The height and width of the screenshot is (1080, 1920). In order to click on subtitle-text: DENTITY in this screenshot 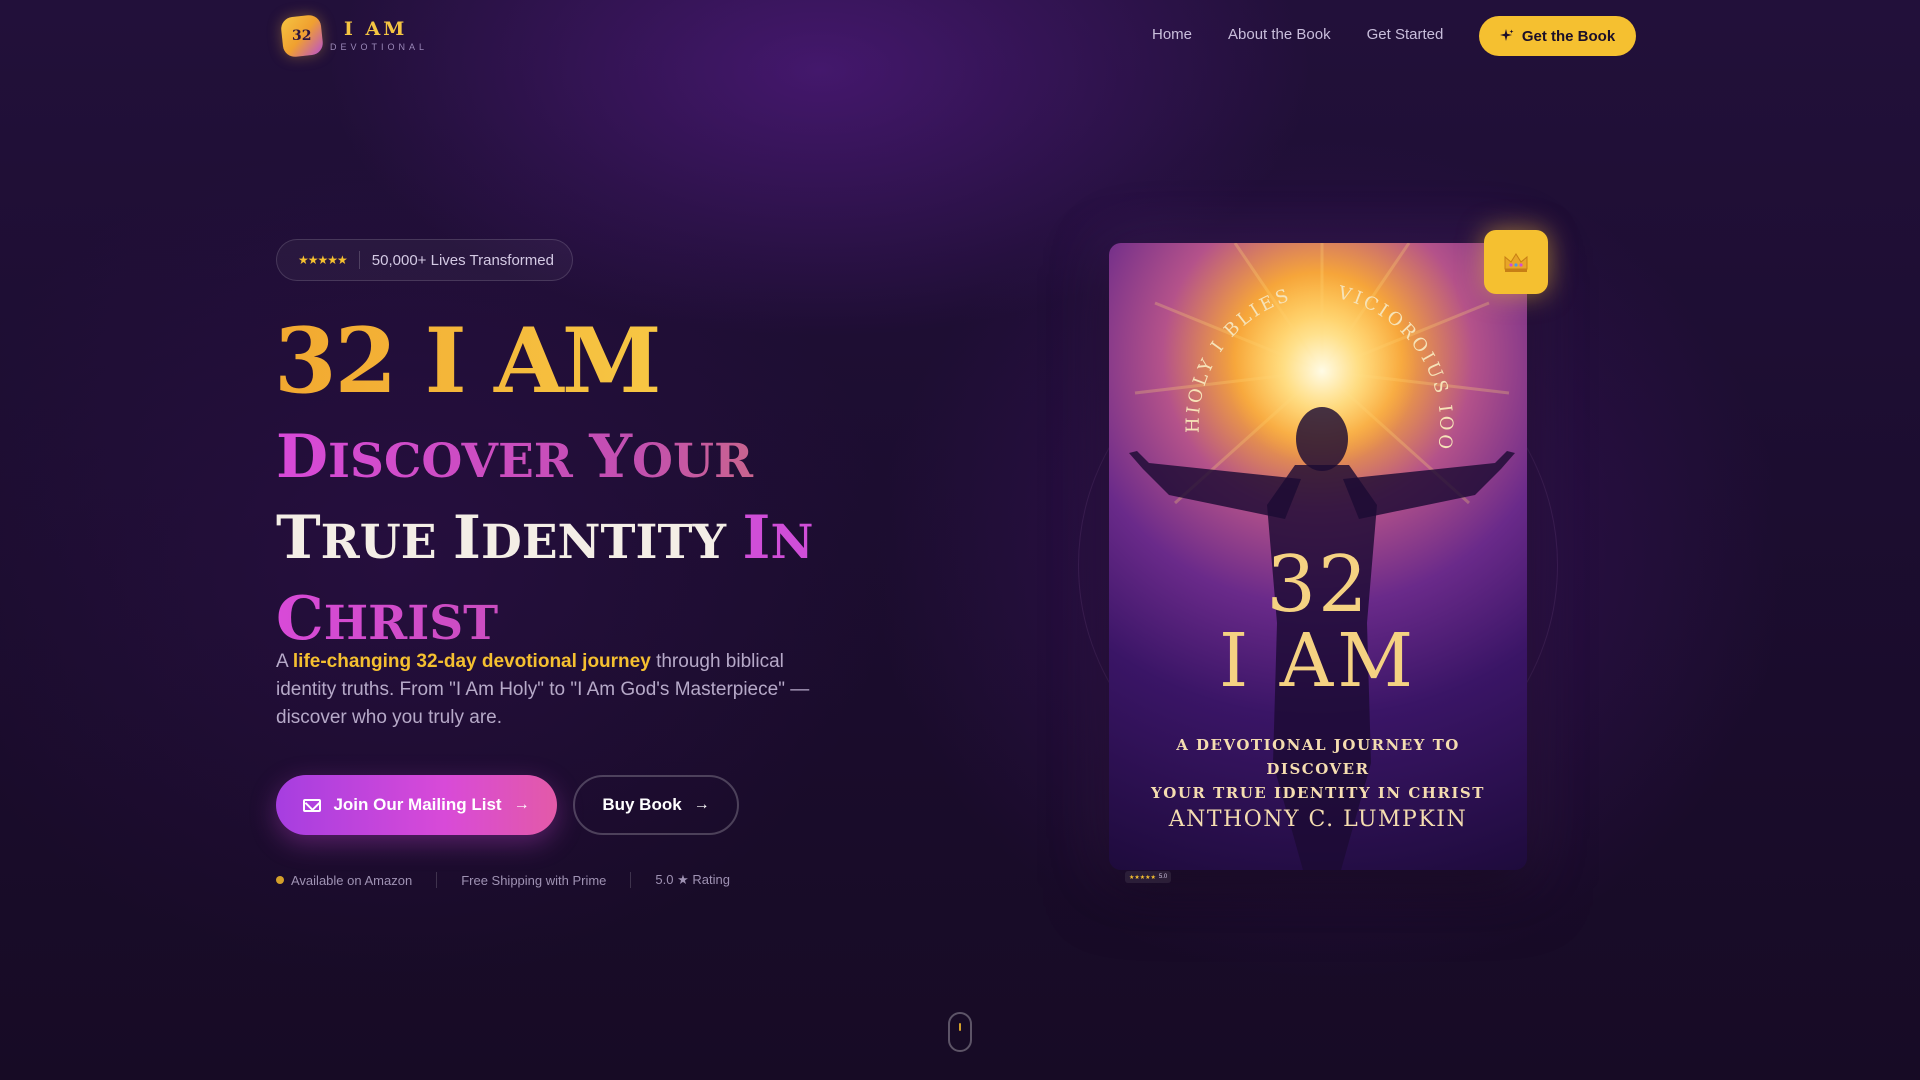, I will do `click(611, 542)`.